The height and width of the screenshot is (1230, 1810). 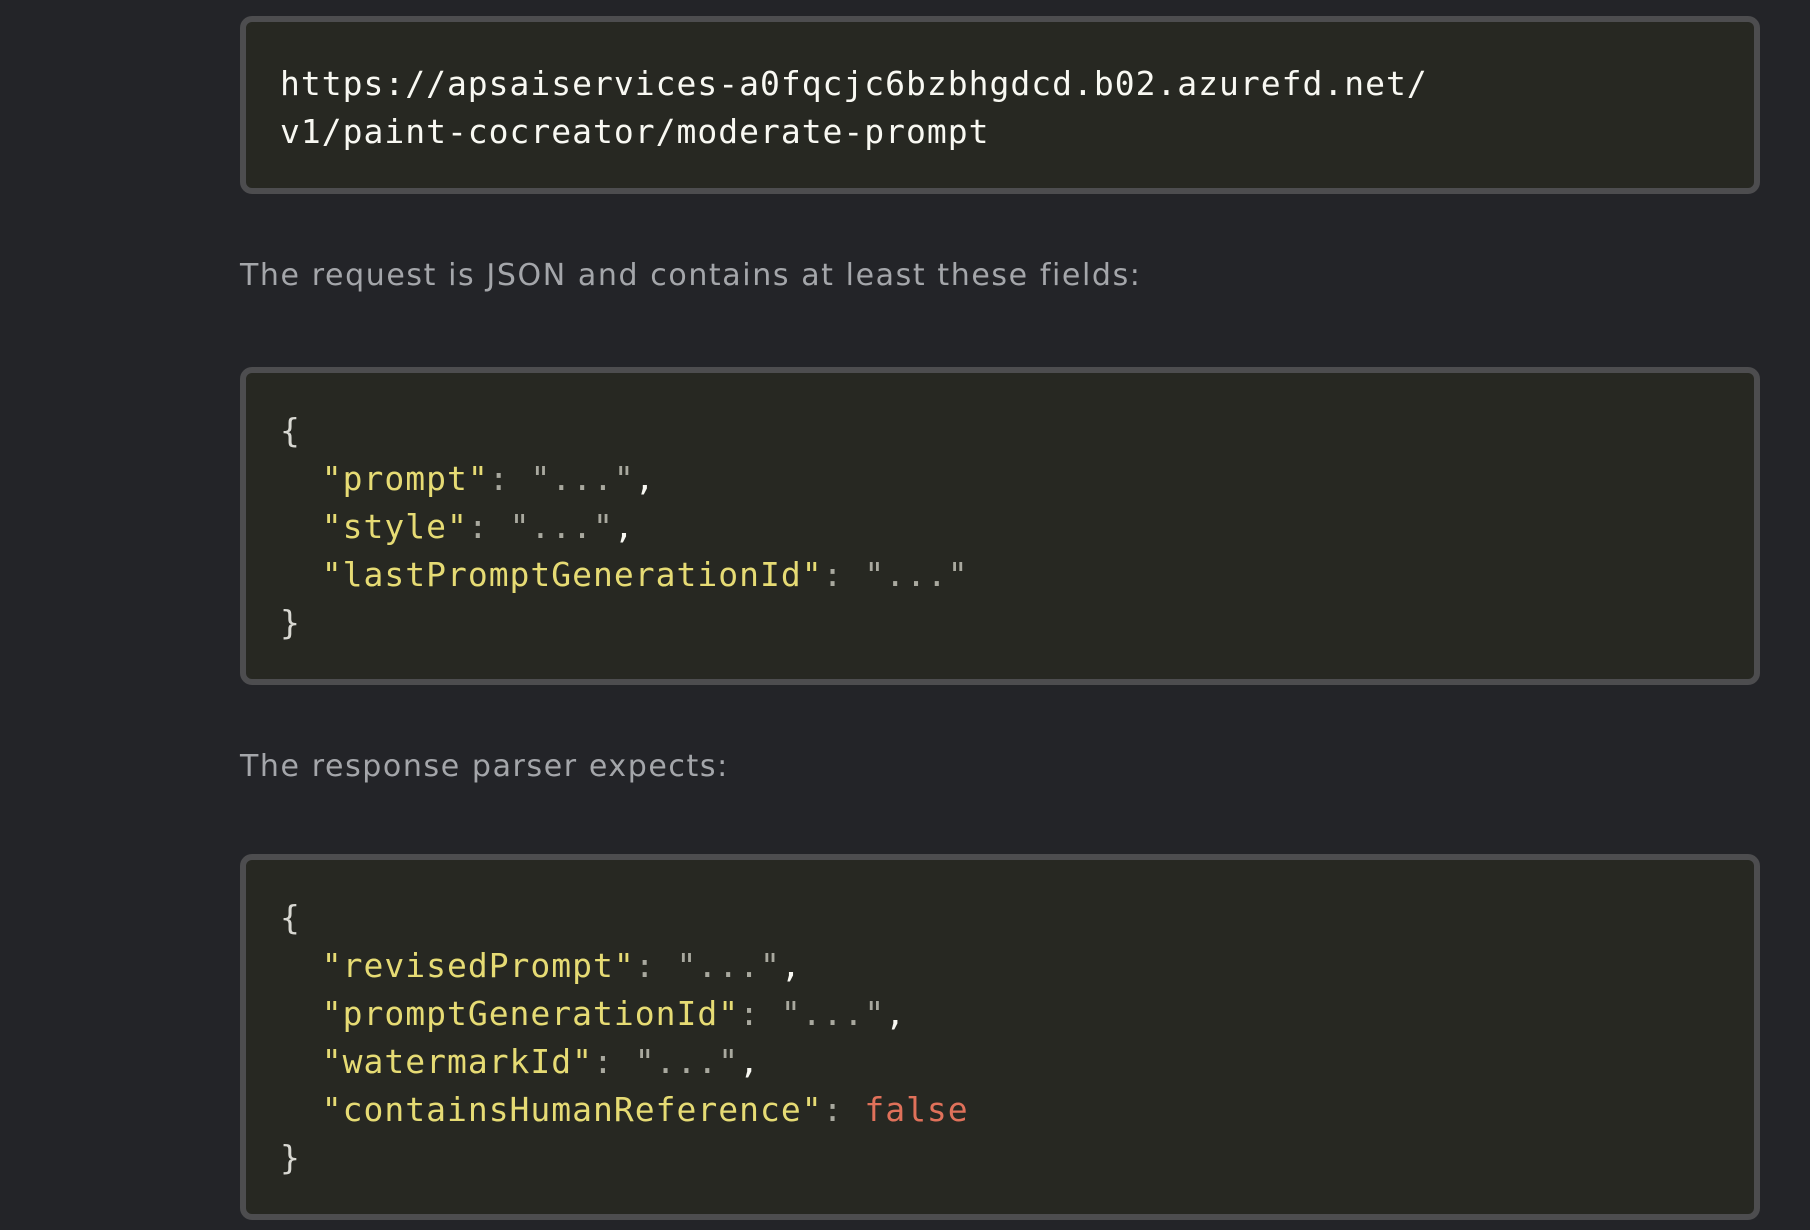 What do you see at coordinates (572, 574) in the screenshot?
I see `json-key: "lastPromptGenerationId"` at bounding box center [572, 574].